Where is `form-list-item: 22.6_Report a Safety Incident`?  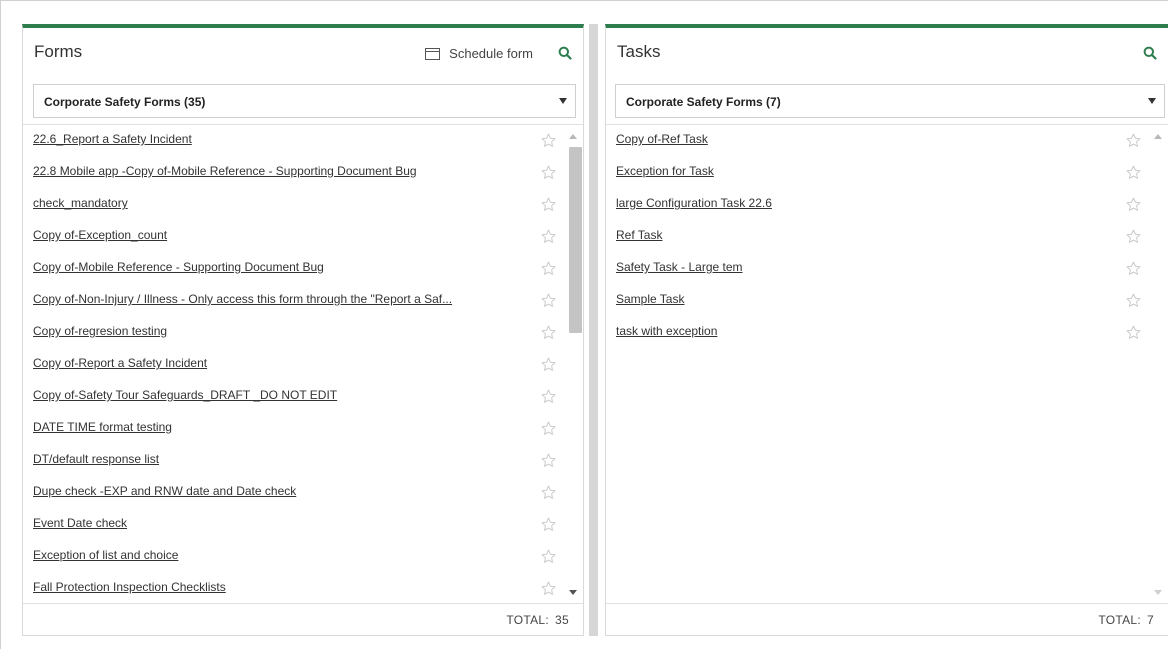
form-list-item: 22.6_Report a Safety Incident is located at coordinates (293, 141).